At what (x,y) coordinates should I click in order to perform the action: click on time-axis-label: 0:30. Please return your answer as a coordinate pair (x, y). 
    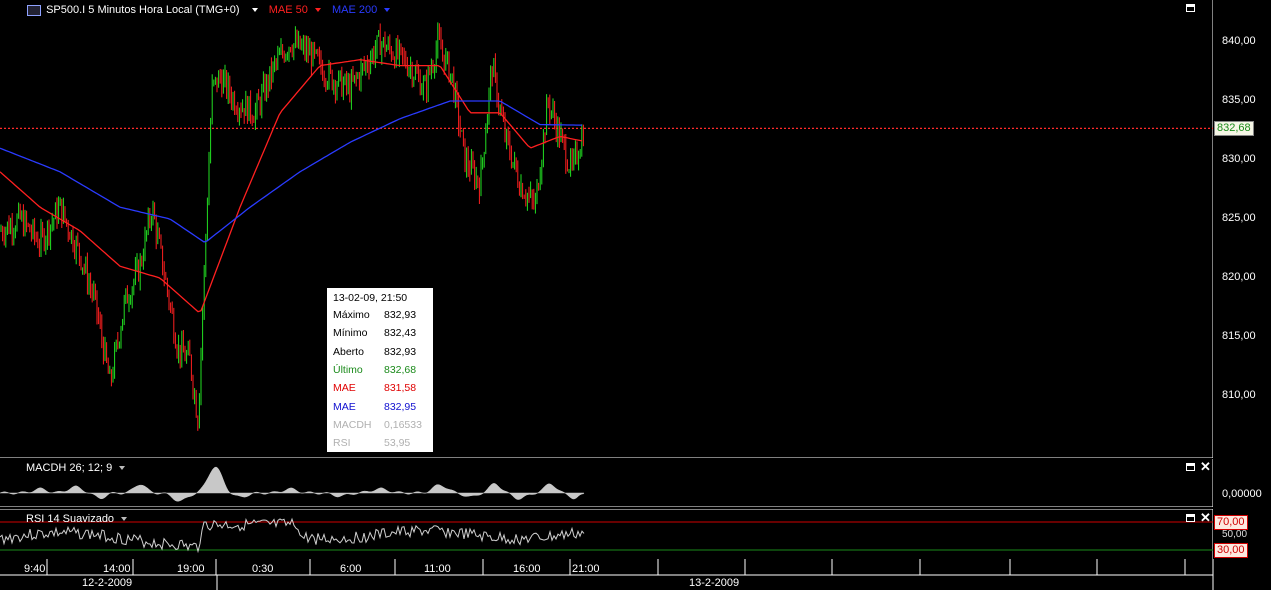
    Looking at the image, I should click on (263, 569).